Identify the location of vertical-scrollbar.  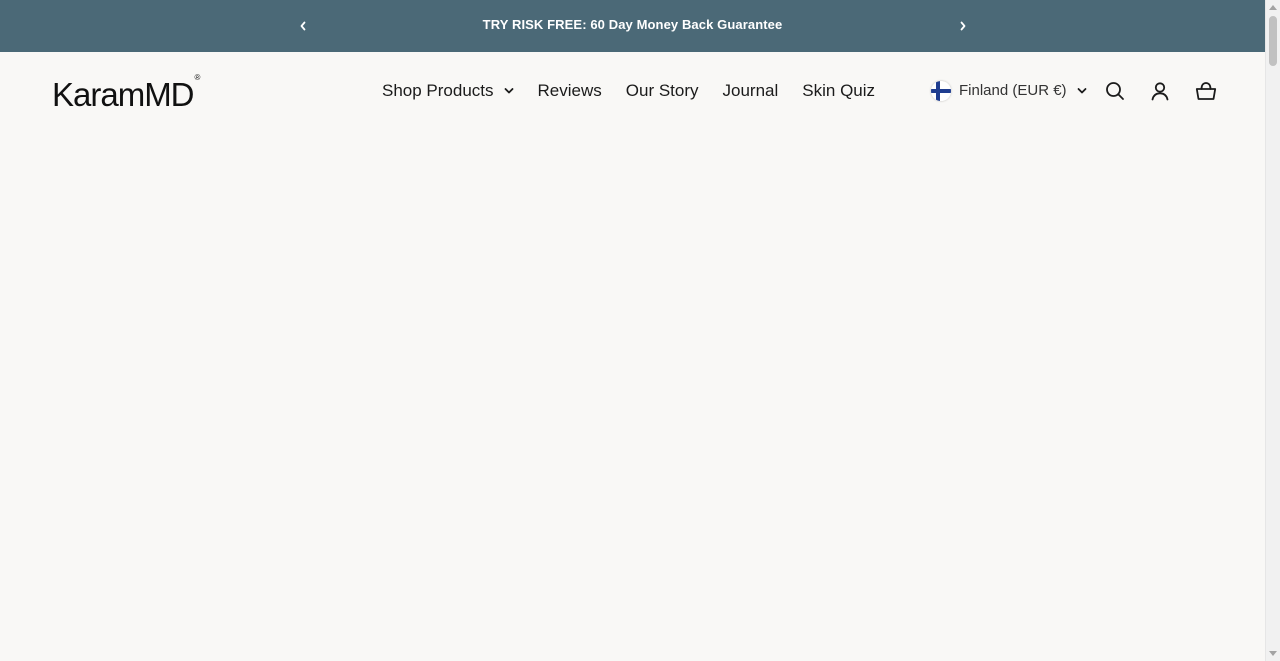
(1272, 330).